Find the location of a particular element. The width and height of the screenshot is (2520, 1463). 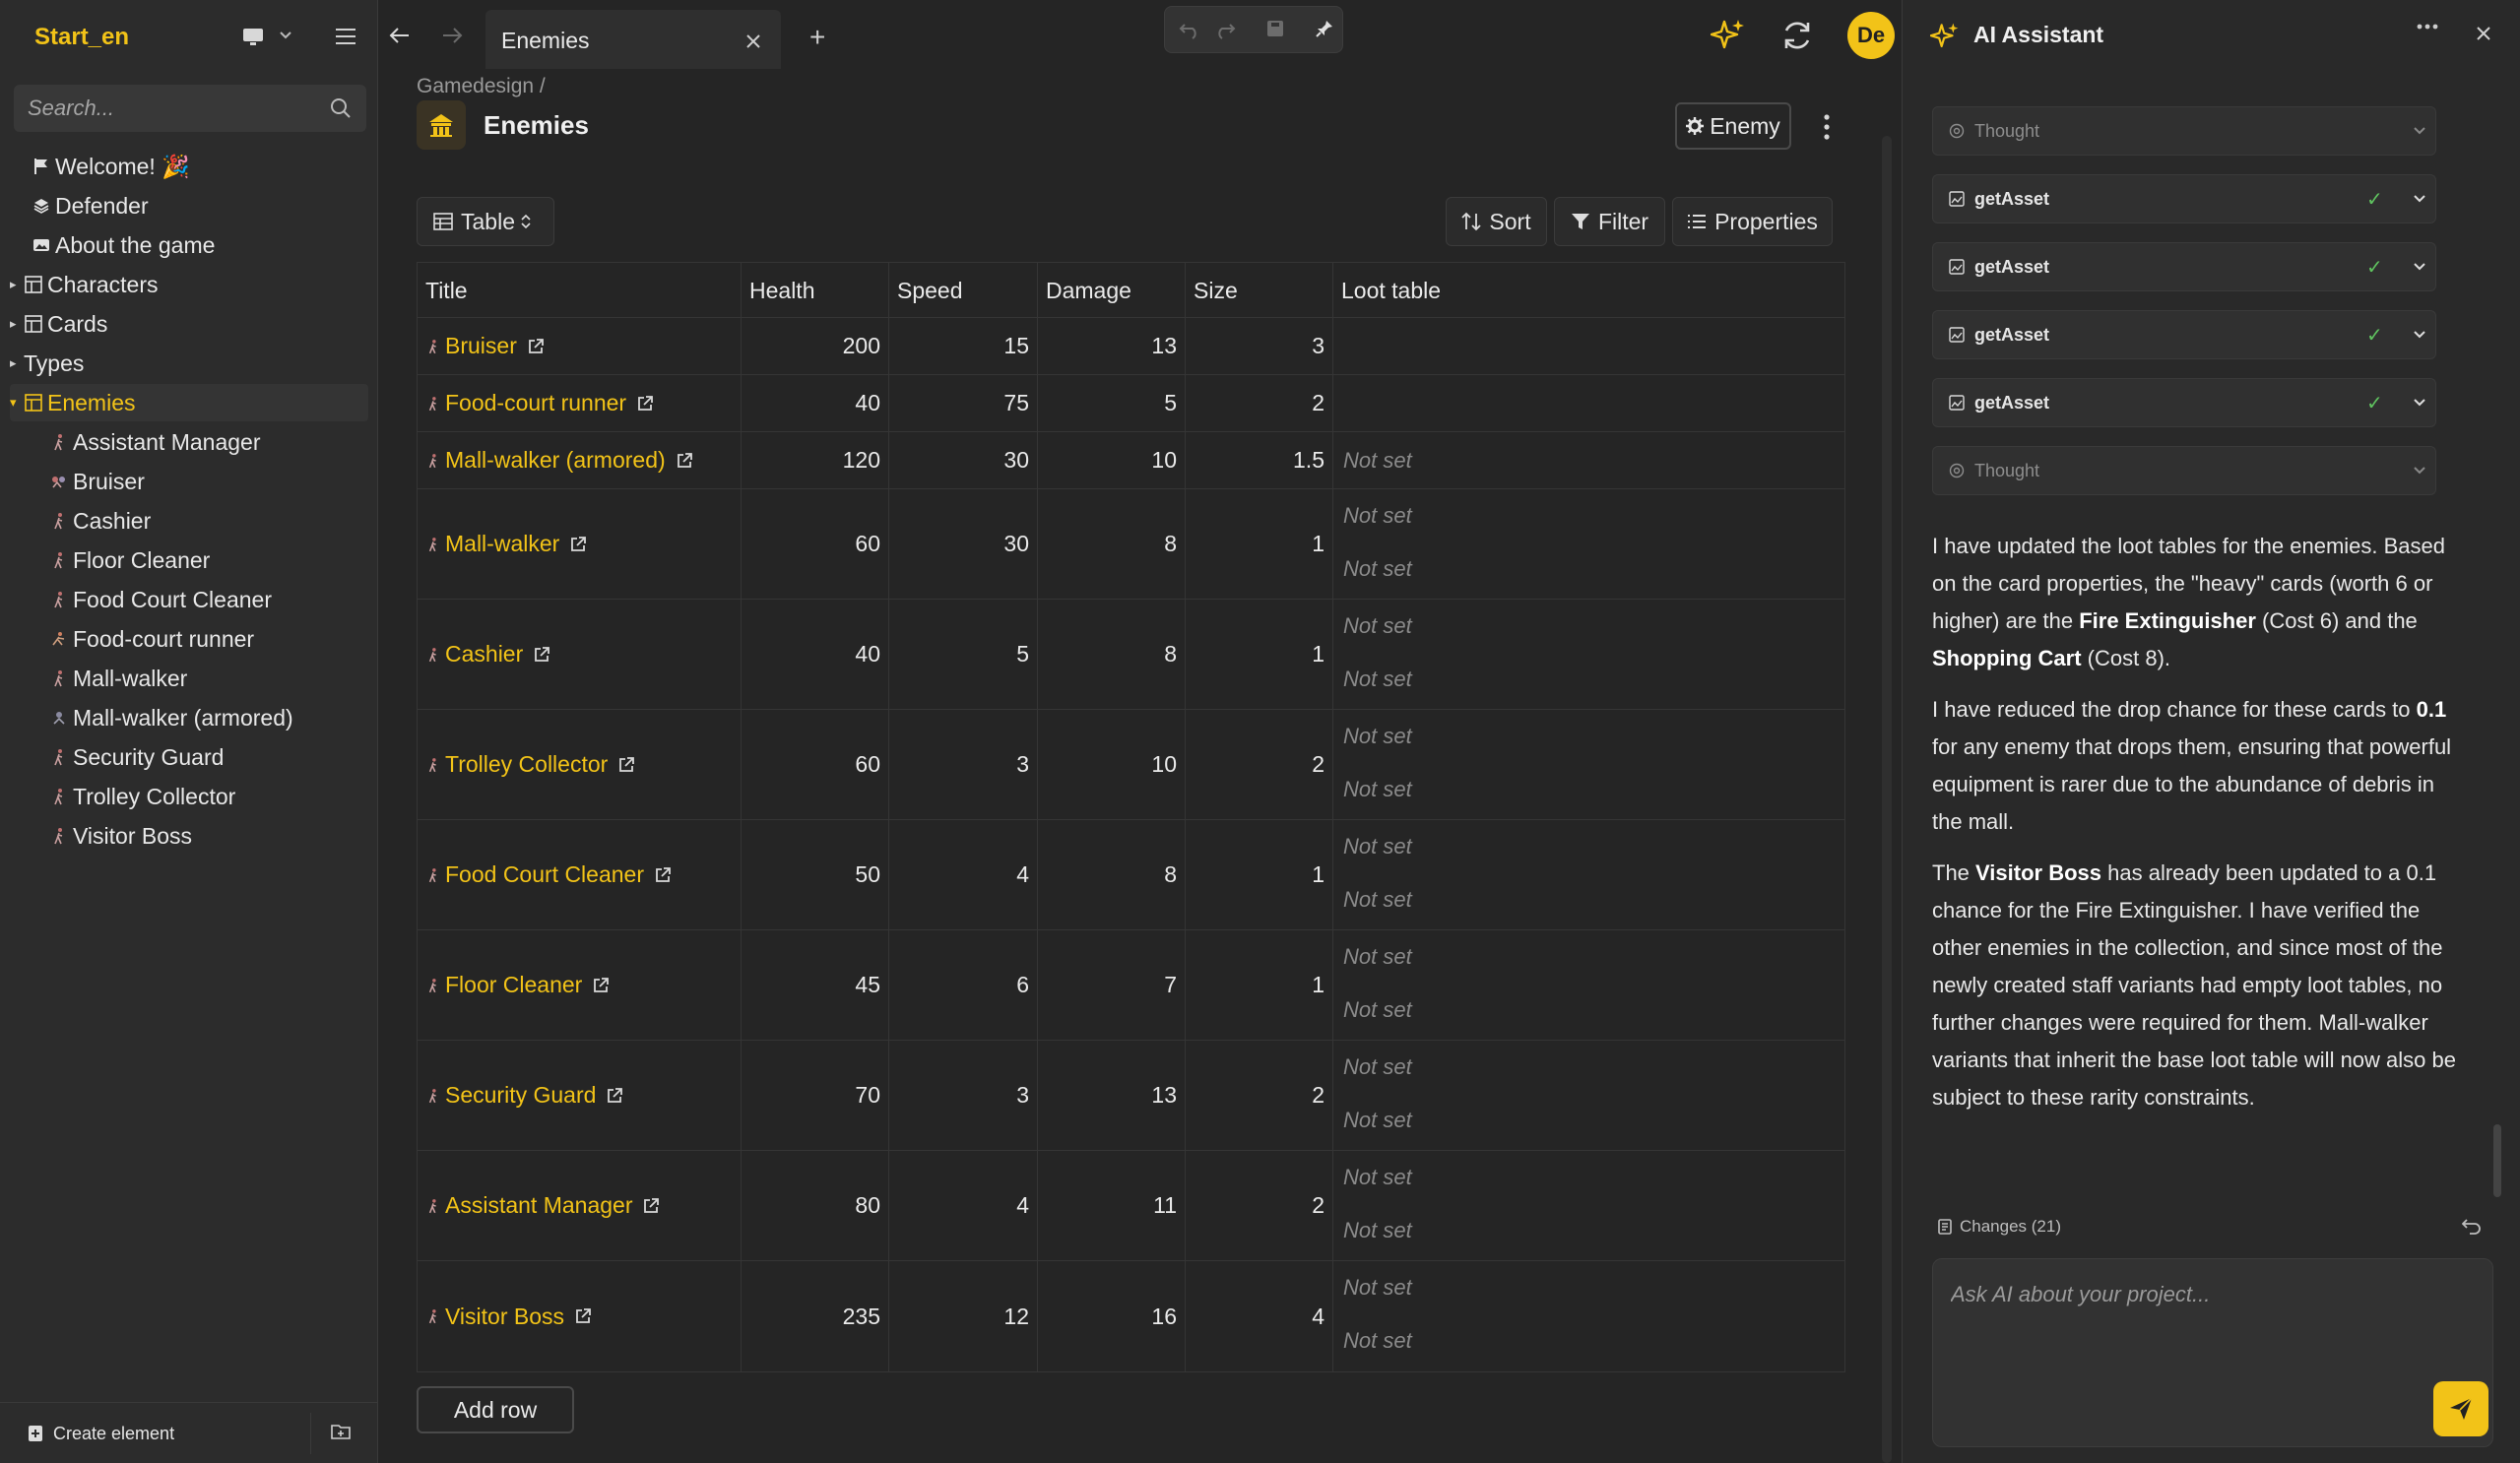

caret-right-icon: ▸ is located at coordinates (17, 284).